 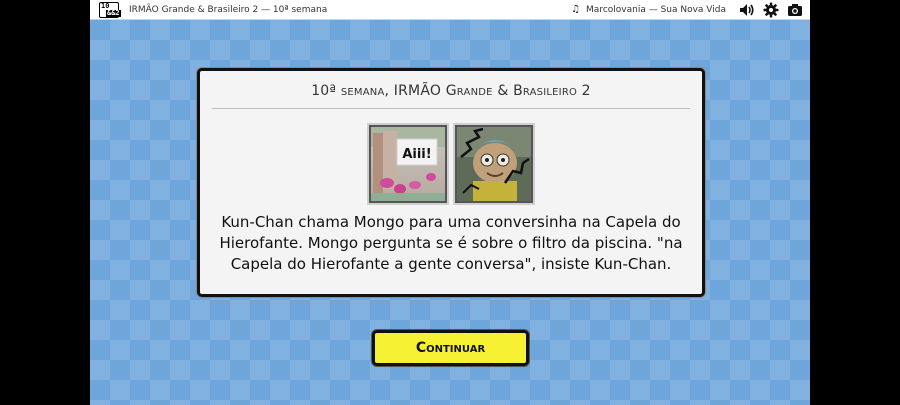 What do you see at coordinates (110, 9) in the screenshot?
I see `game-logo: 10 &&2` at bounding box center [110, 9].